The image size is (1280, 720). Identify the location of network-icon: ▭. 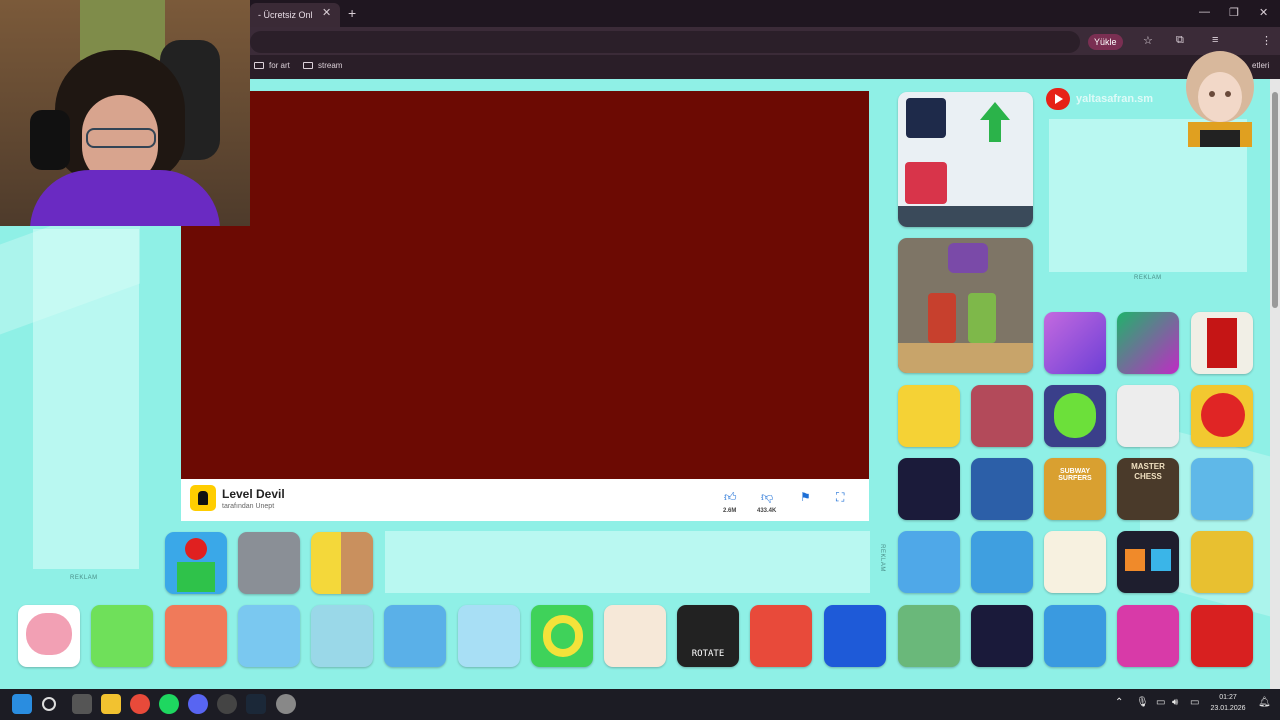
(1160, 702).